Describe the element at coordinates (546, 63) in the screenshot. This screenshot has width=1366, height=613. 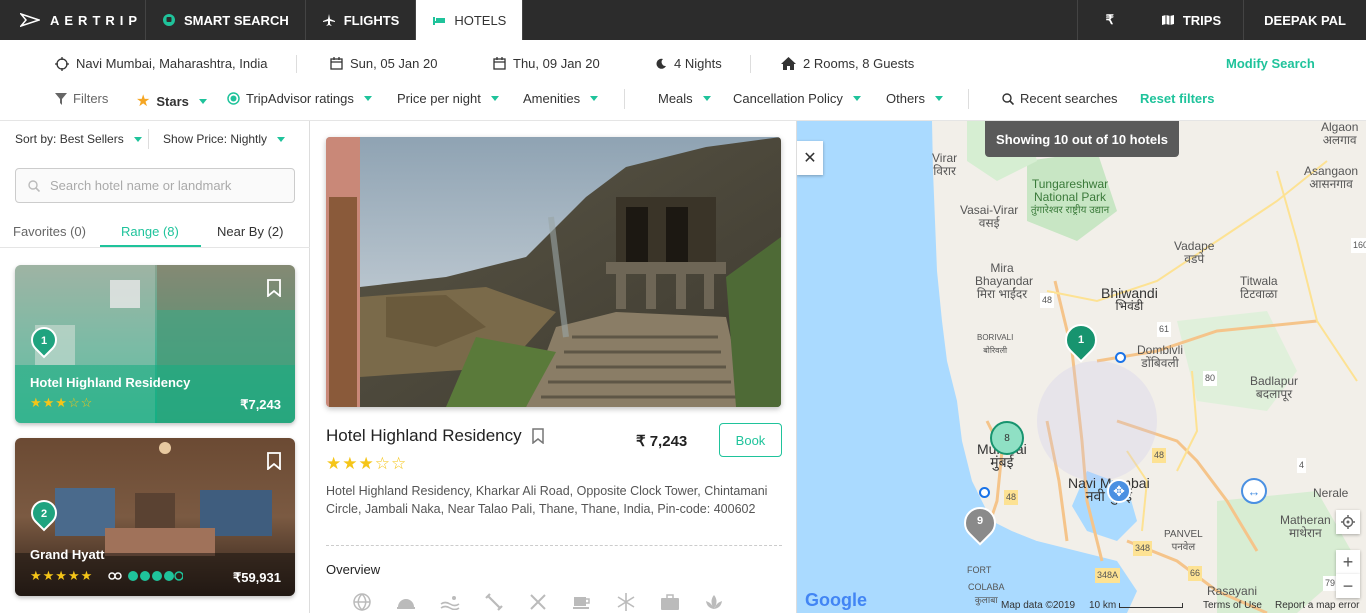
I see `checkout-field: Thu, 09 Jan 20` at that location.